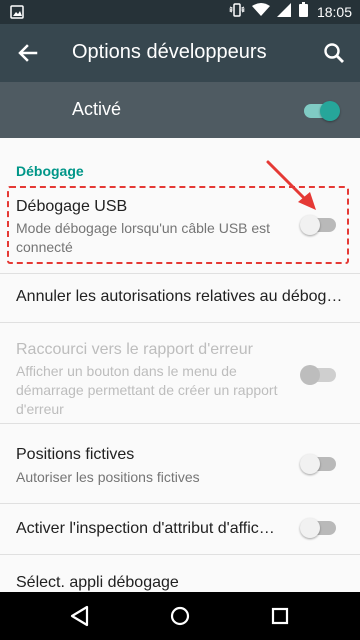 The width and height of the screenshot is (360, 640). Describe the element at coordinates (28, 53) in the screenshot. I see `back-arrow-icon` at that location.